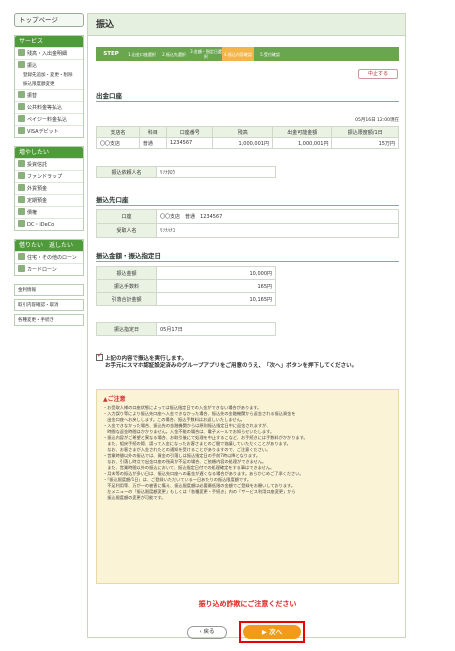  I want to click on sidebar-item-utility: 公共料金等払込, so click(49, 107).